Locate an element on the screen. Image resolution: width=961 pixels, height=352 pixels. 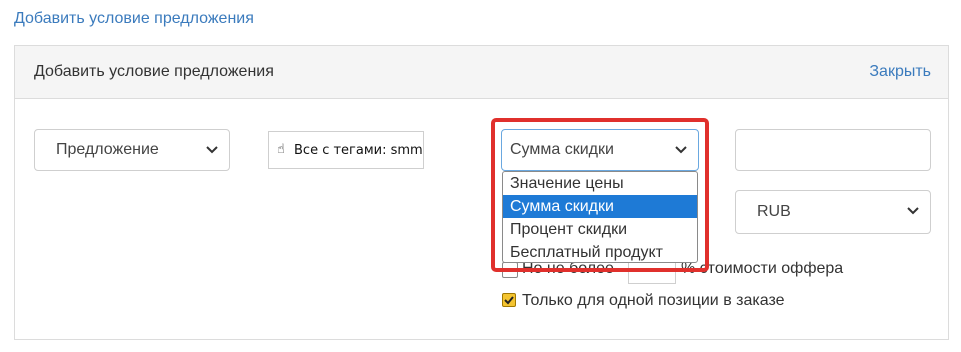
single-item-label: Только для одной позиции в заказе is located at coordinates (653, 300).